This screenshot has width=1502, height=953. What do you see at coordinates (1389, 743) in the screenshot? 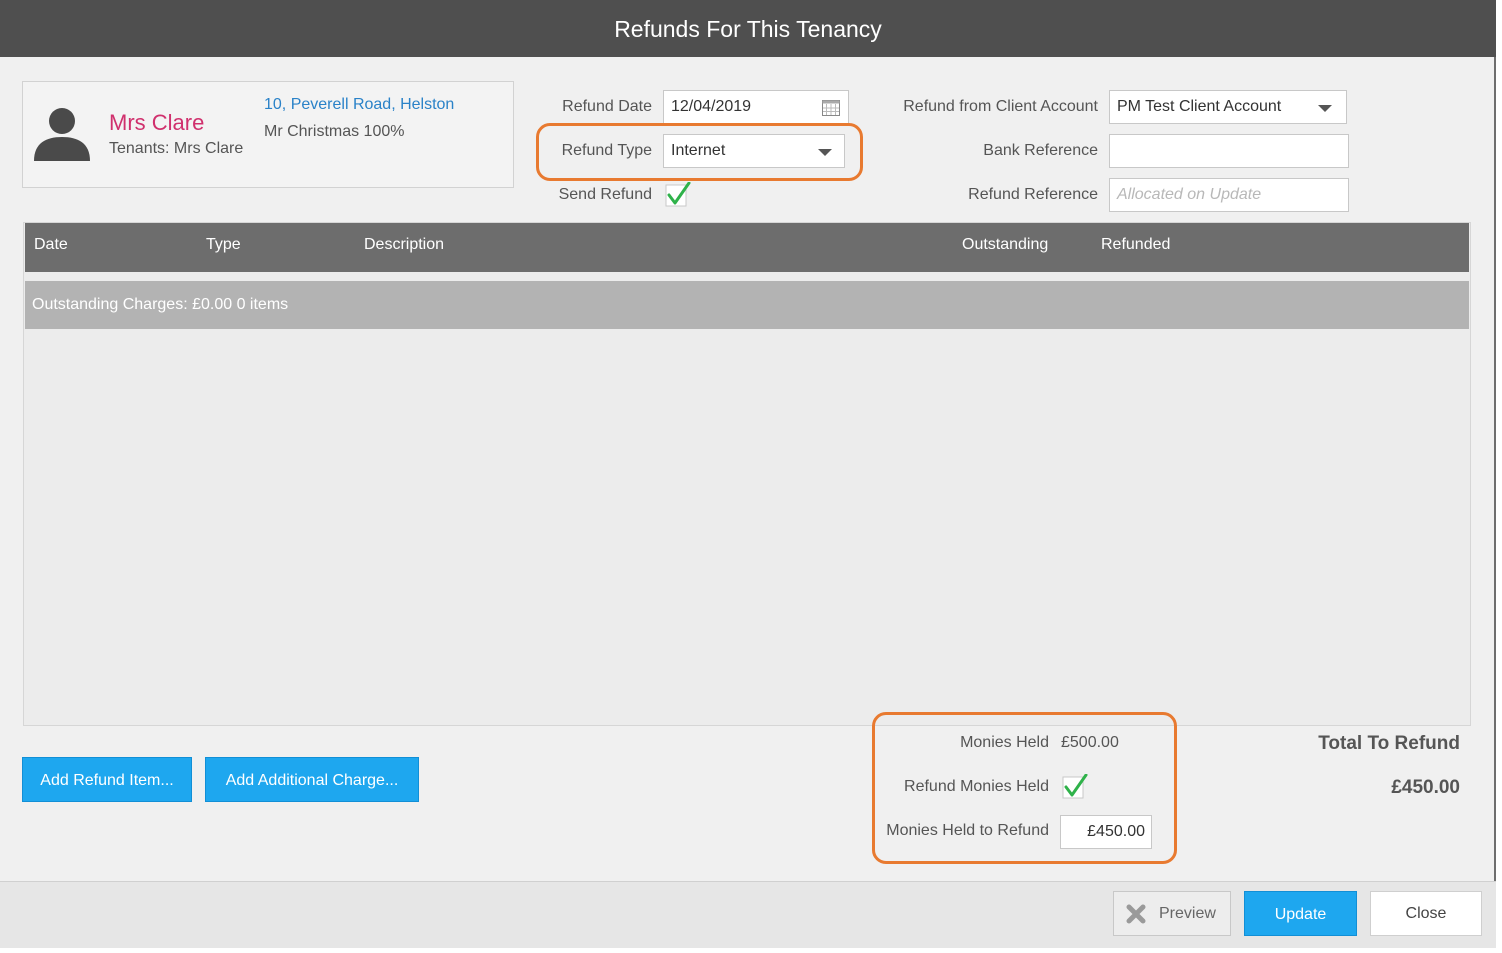
I see `total-to-refund-label: Total To Refund` at bounding box center [1389, 743].